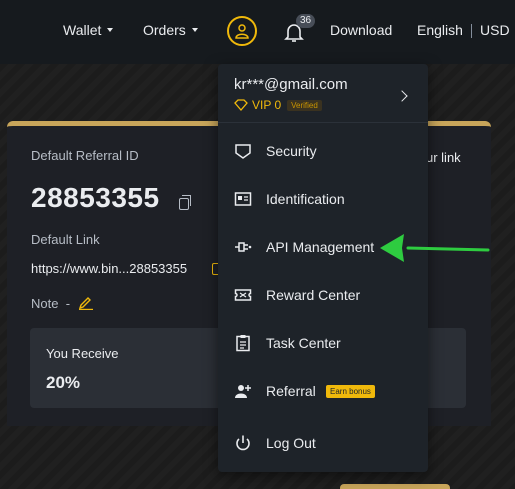  I want to click on bottom-action-button, so click(395, 486).